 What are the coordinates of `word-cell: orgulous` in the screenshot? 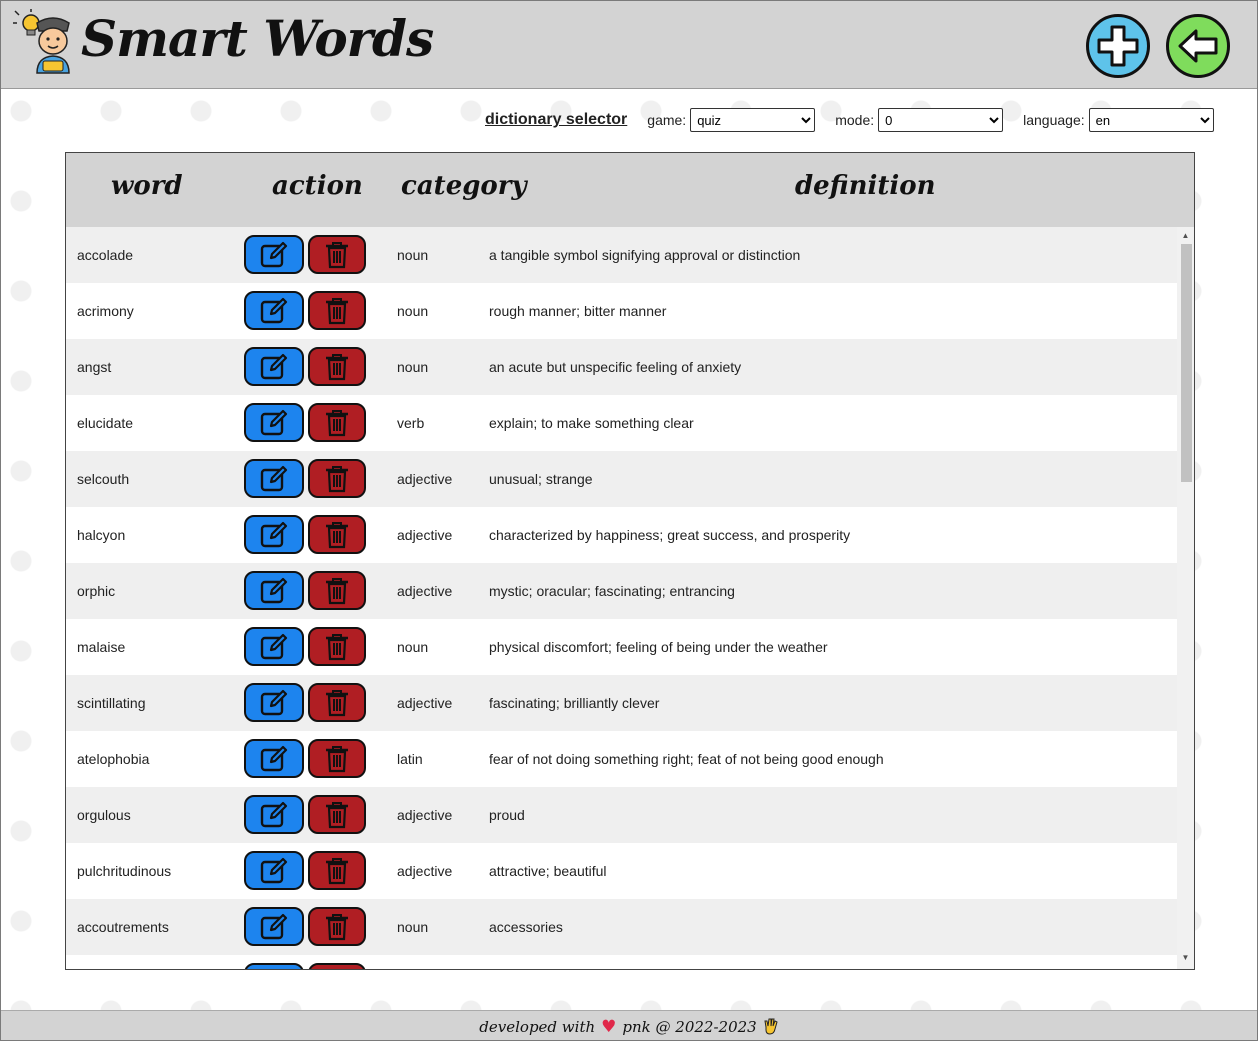 It's located at (104, 815).